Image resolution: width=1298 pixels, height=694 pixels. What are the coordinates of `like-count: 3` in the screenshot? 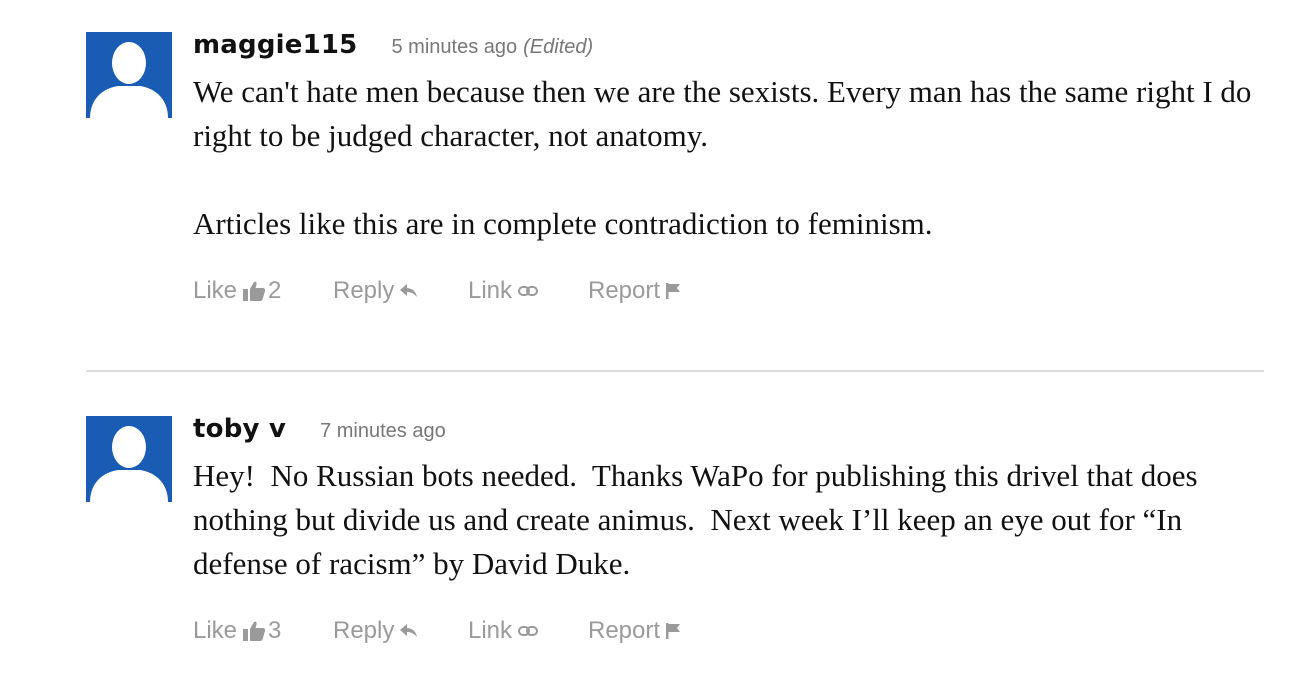 It's located at (275, 630).